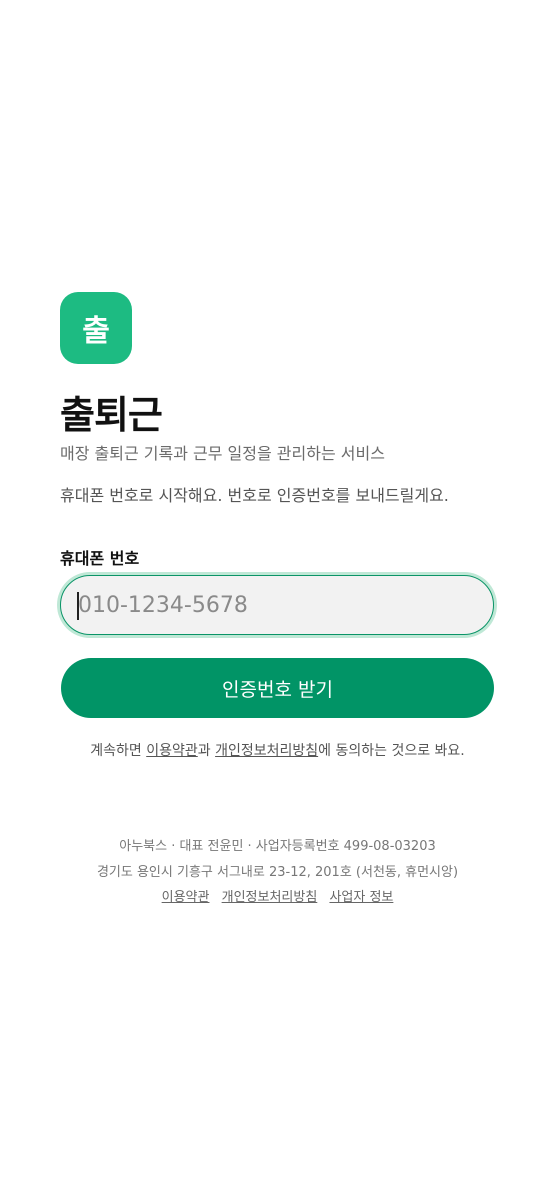  What do you see at coordinates (270, 897) in the screenshot?
I see `footer-privacy-link: 개인정보처리방침` at bounding box center [270, 897].